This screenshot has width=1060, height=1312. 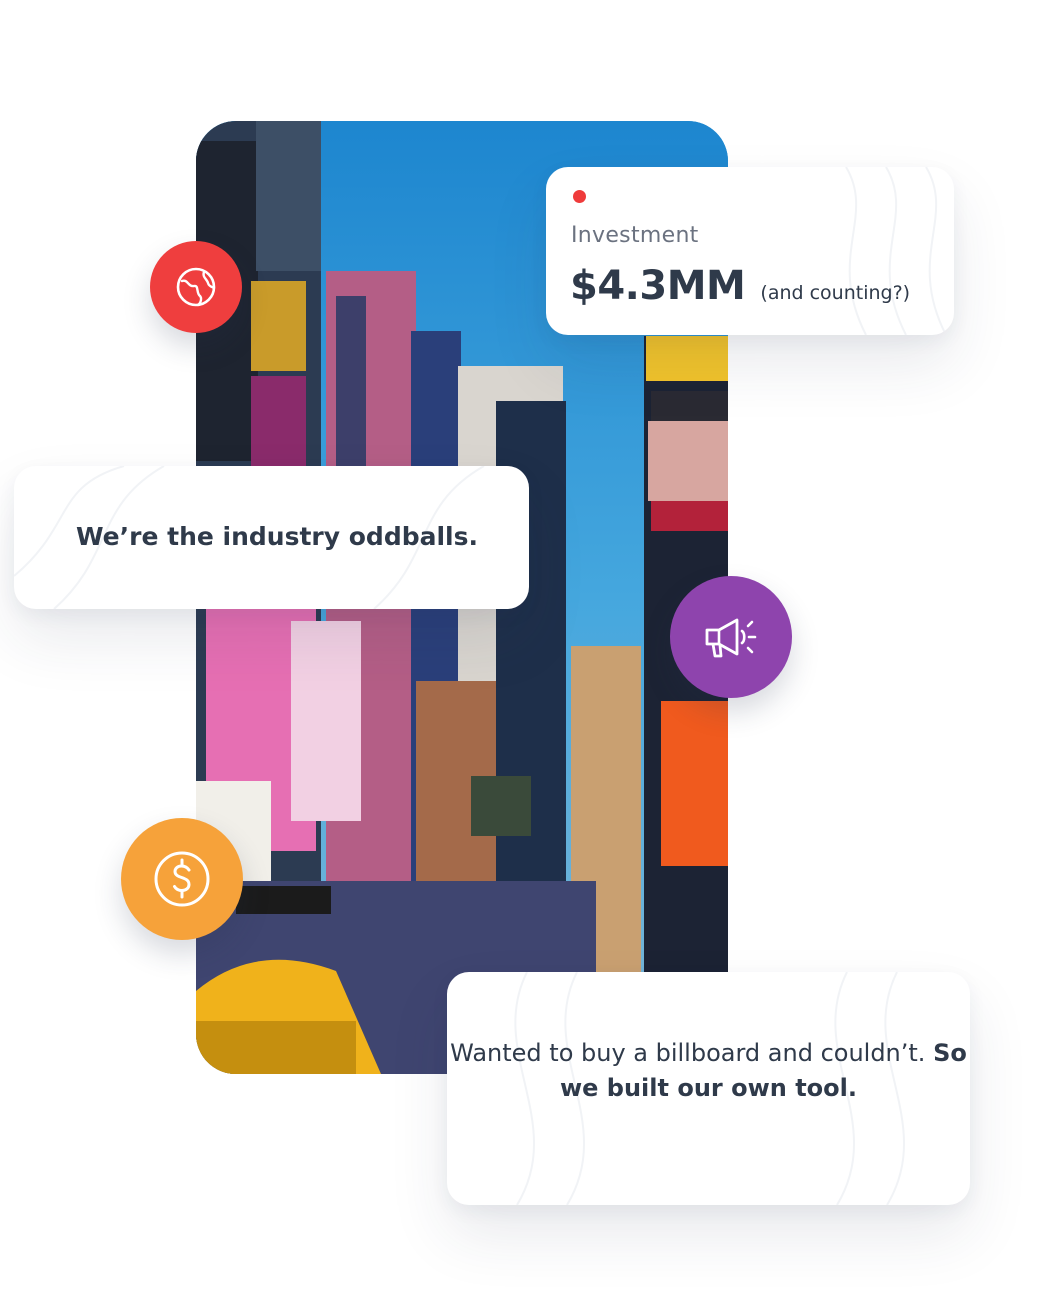 I want to click on investment-label: Investment, so click(x=635, y=235).